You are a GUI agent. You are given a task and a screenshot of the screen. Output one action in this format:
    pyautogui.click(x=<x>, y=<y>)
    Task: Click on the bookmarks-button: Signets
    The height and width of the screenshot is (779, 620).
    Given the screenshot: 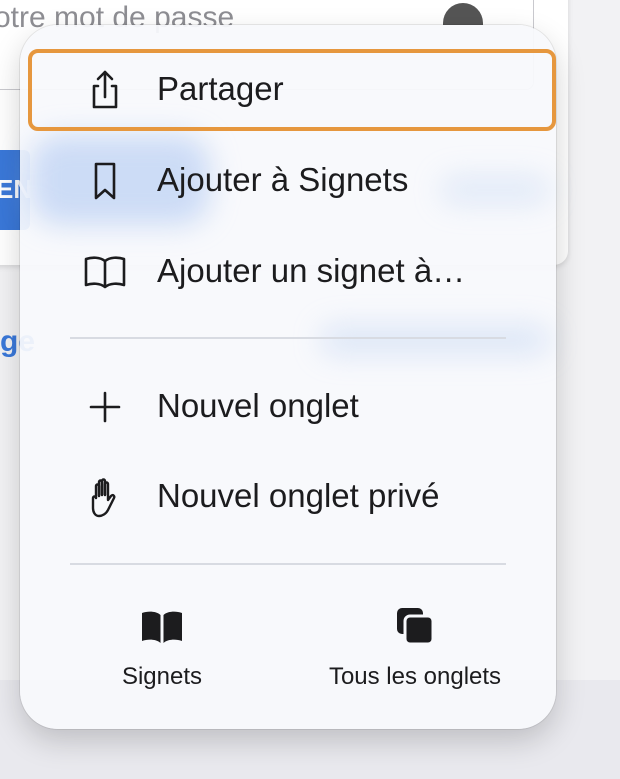 What is the action you would take?
    pyautogui.click(x=162, y=648)
    